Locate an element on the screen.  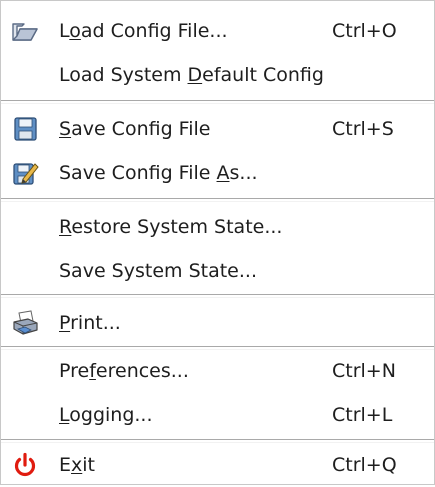
save-as-icon is located at coordinates (26, 174).